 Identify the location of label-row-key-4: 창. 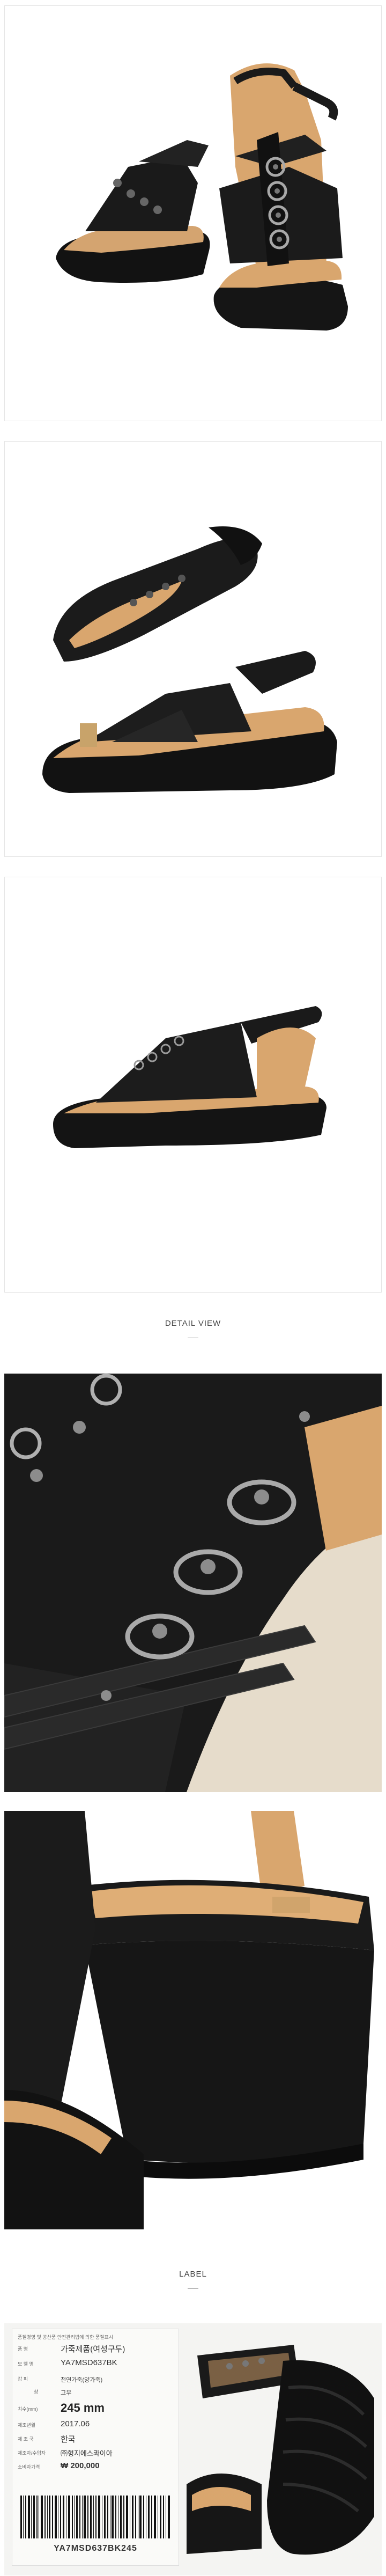
(36, 2392).